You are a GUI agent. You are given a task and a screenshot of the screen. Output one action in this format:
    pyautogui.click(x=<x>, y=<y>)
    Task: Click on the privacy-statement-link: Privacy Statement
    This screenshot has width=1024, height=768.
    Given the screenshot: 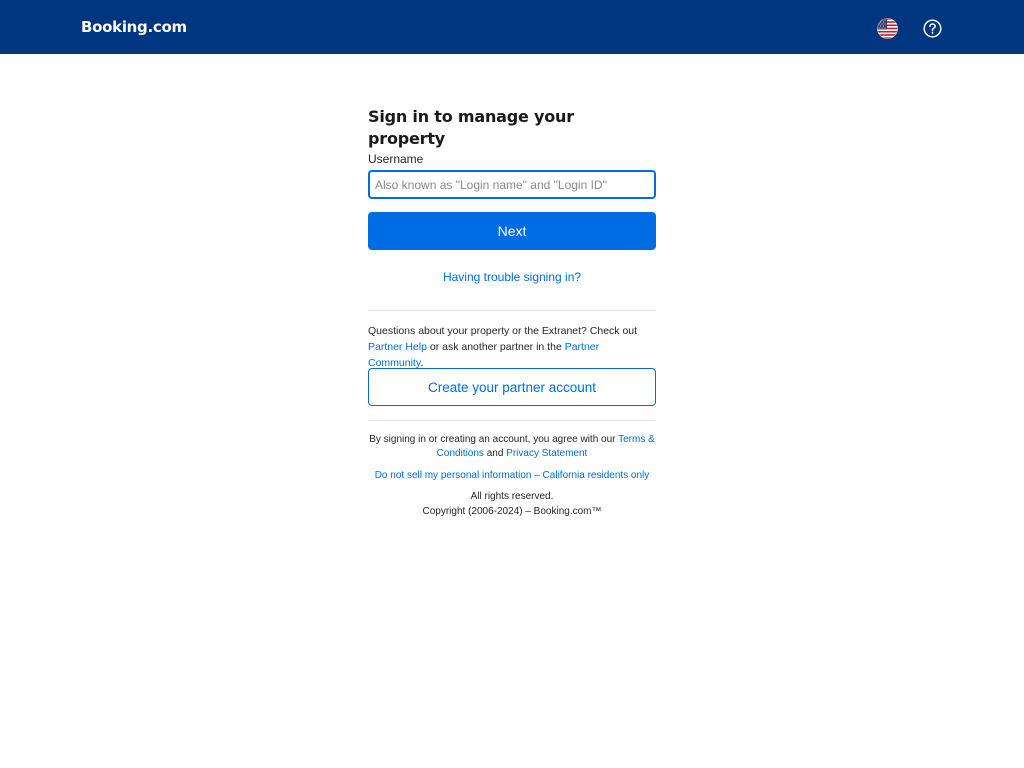 What is the action you would take?
    pyautogui.click(x=546, y=453)
    